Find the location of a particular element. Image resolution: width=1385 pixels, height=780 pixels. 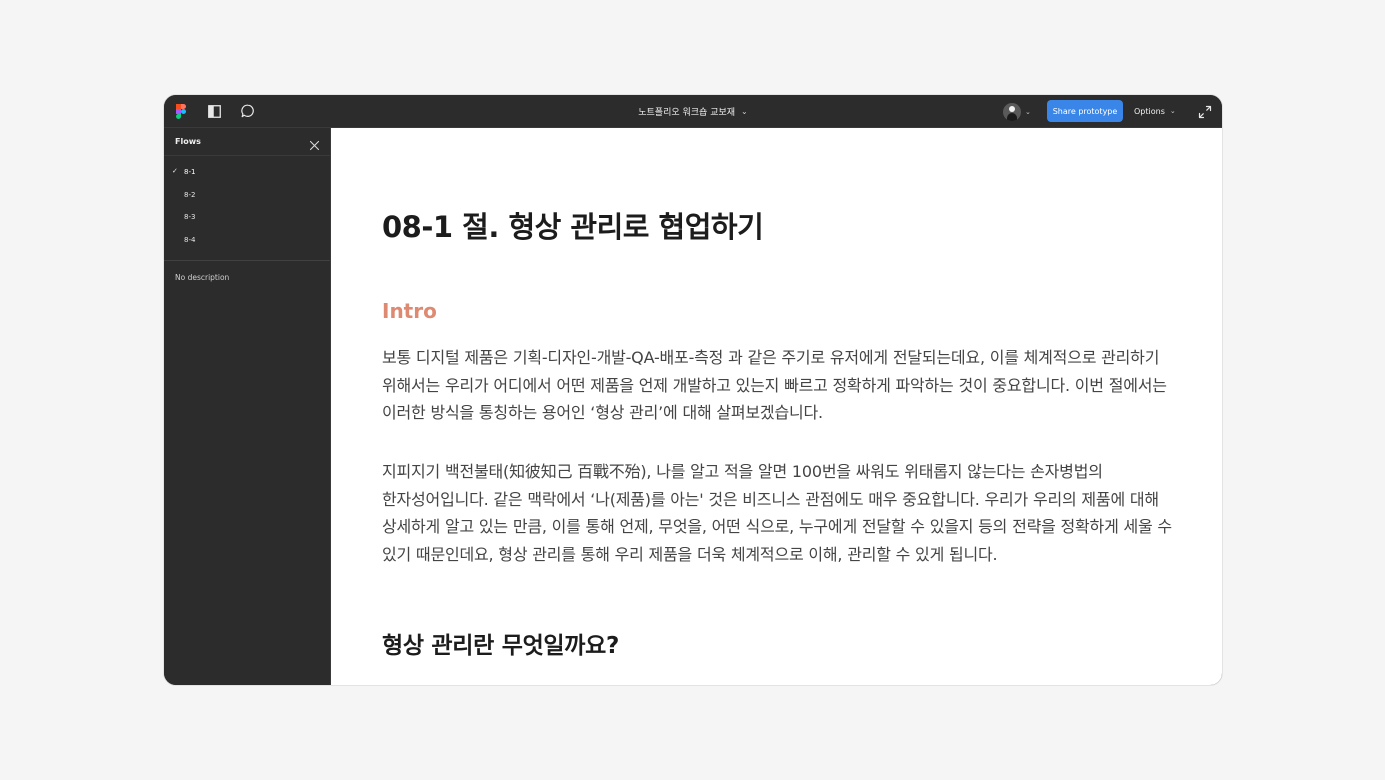

flows-title: Flows is located at coordinates (188, 141).